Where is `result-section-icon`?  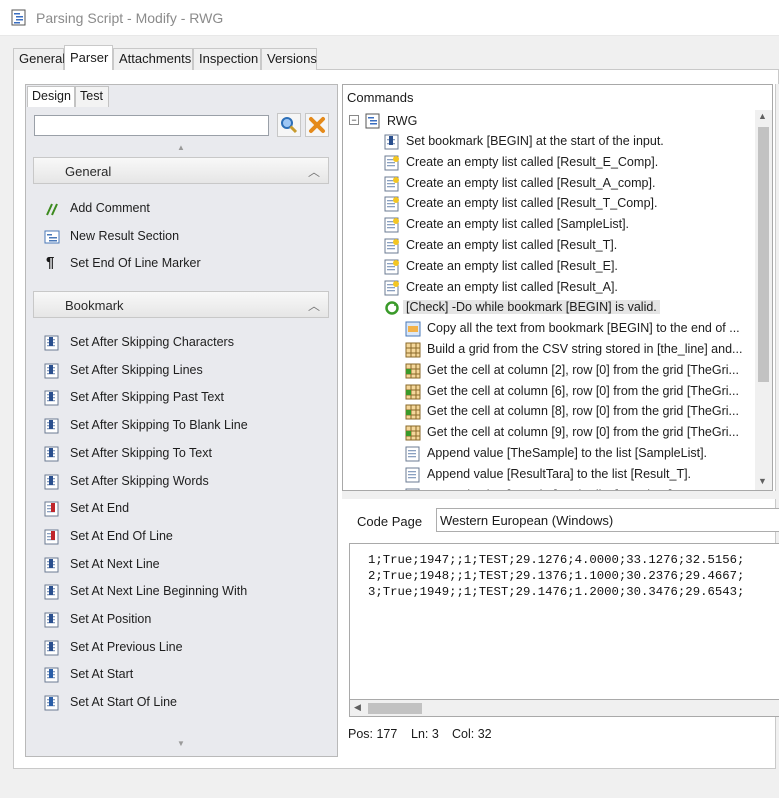 result-section-icon is located at coordinates (52, 237).